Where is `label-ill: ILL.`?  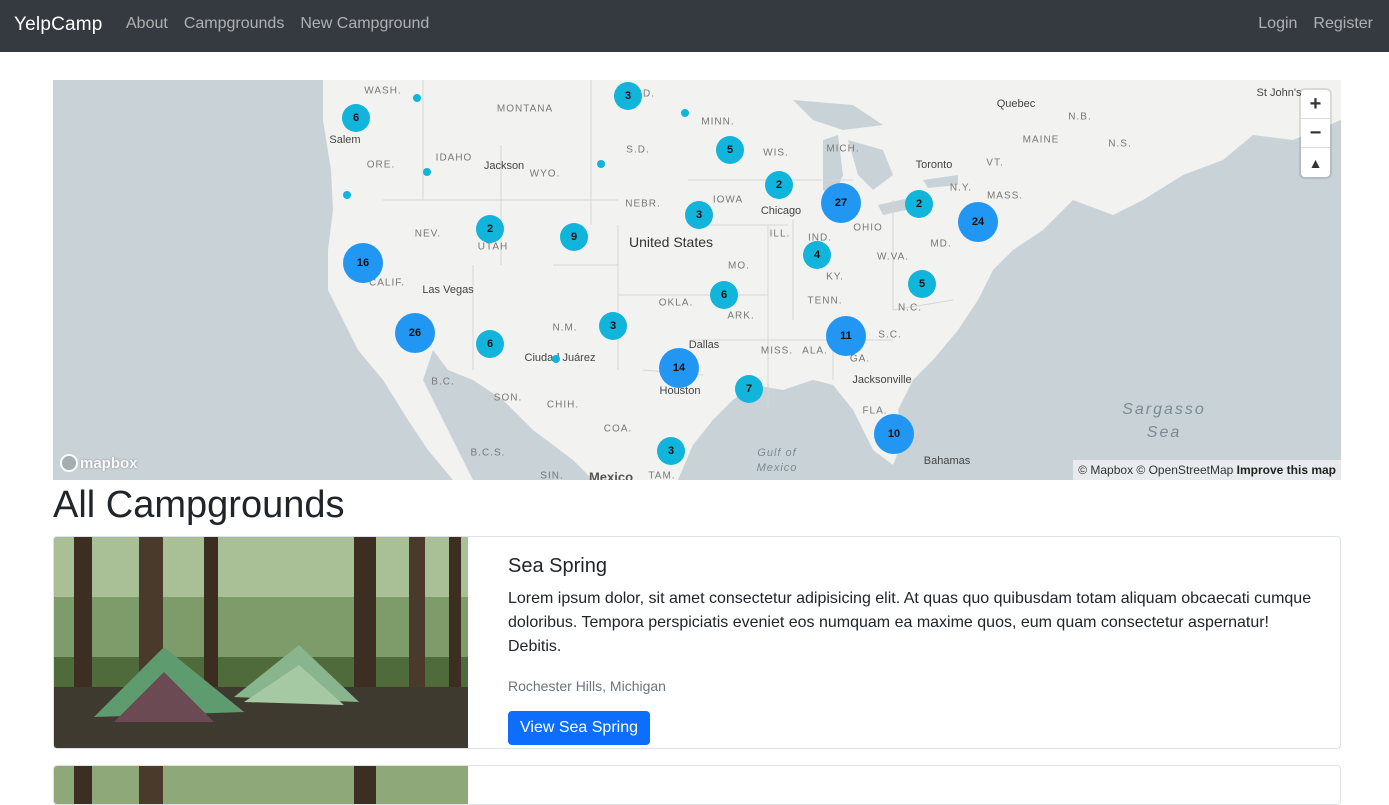 label-ill: ILL. is located at coordinates (780, 234).